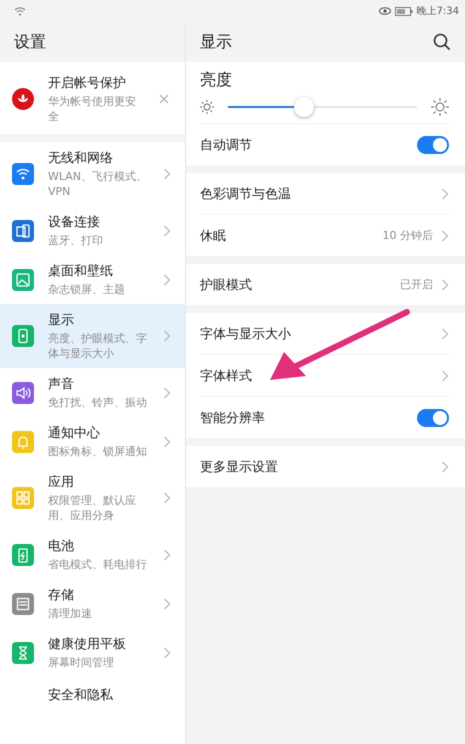 The height and width of the screenshot is (744, 465). What do you see at coordinates (98, 184) in the screenshot?
I see `item-subtitle: WLAN、飞行模式、VPN` at bounding box center [98, 184].